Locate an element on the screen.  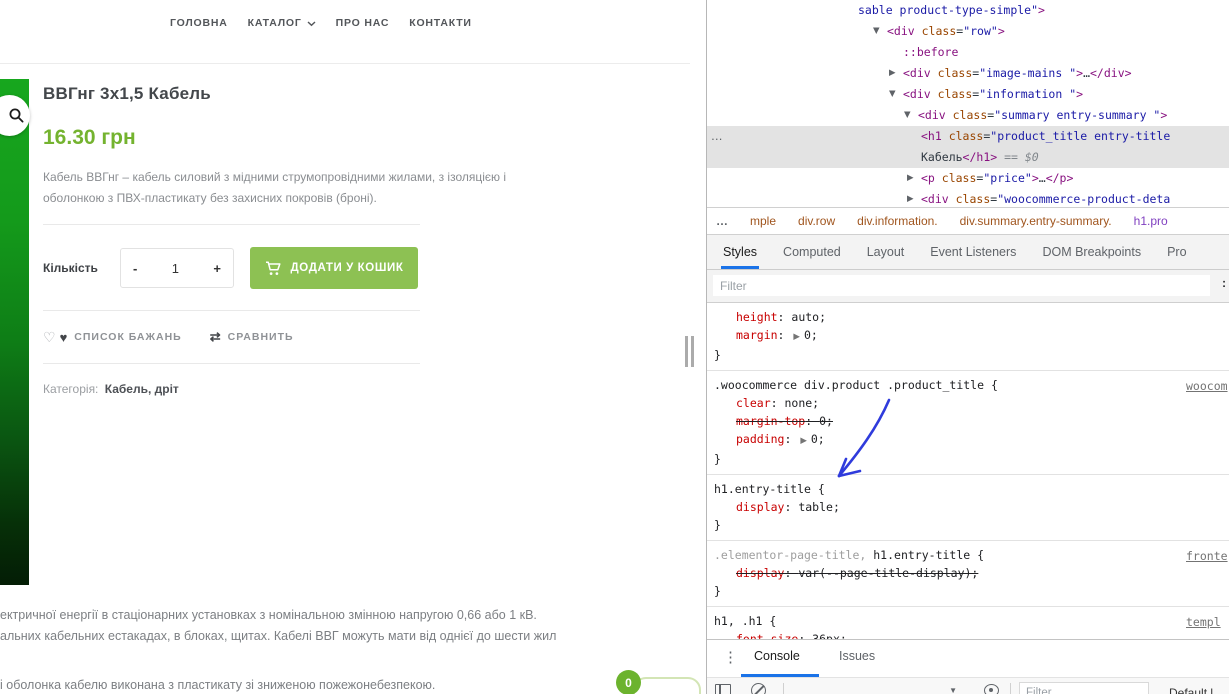
cart-count-badge: 0 is located at coordinates (628, 682).